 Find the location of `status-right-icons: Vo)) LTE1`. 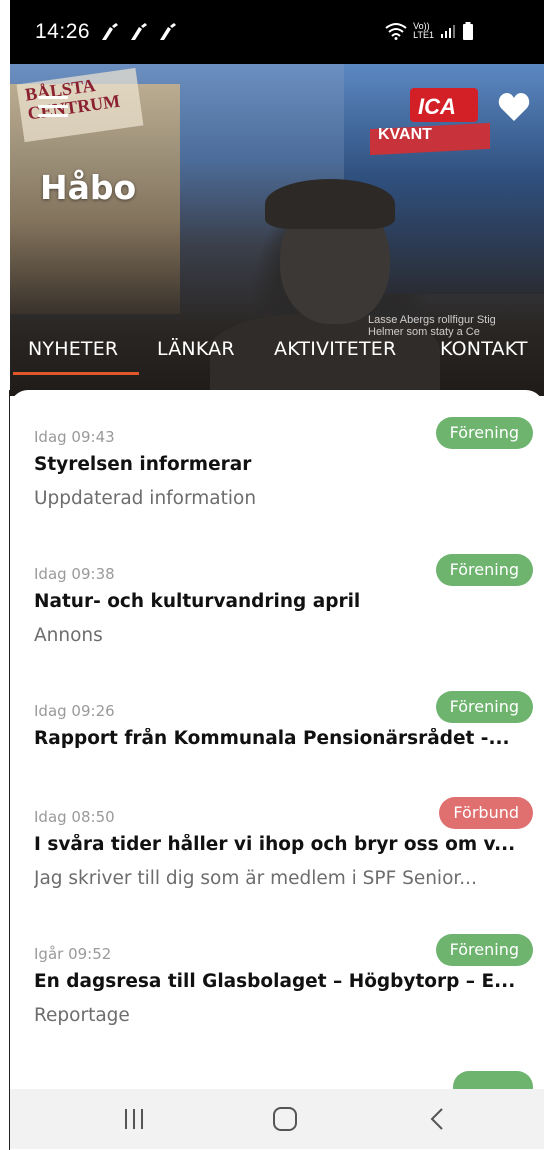

status-right-icons: Vo)) LTE1 is located at coordinates (429, 31).